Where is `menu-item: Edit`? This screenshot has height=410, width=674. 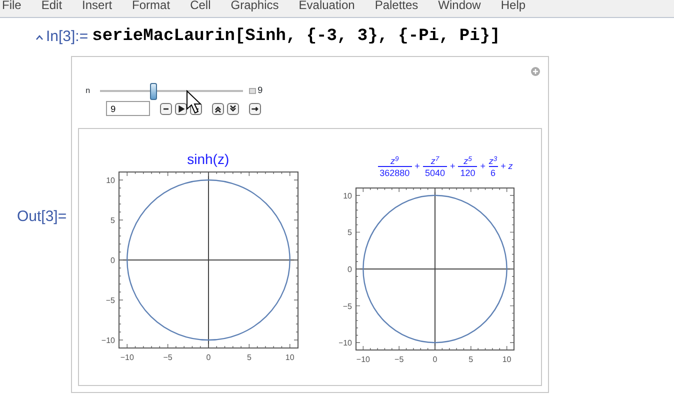 menu-item: Edit is located at coordinates (51, 6).